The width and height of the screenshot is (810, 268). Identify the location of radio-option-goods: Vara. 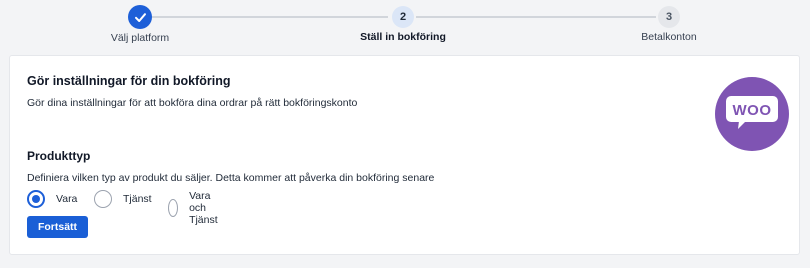
(52, 199).